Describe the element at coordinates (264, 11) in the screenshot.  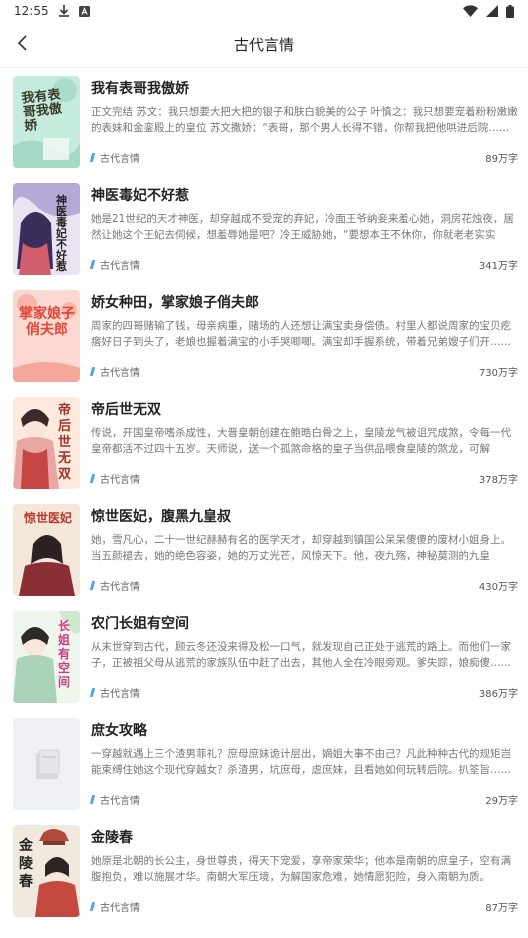
I see `status-bar: 12:55` at that location.